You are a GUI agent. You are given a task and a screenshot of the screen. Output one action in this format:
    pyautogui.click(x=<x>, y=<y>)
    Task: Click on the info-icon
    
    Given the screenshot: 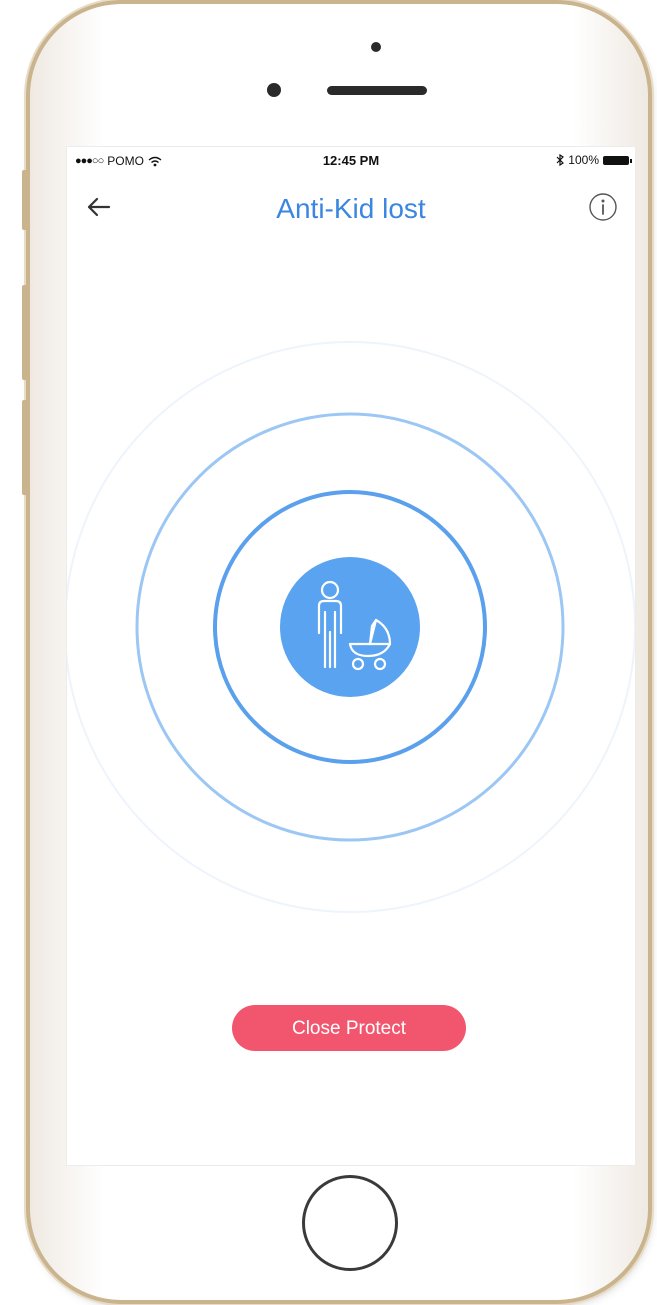 What is the action you would take?
    pyautogui.click(x=603, y=207)
    